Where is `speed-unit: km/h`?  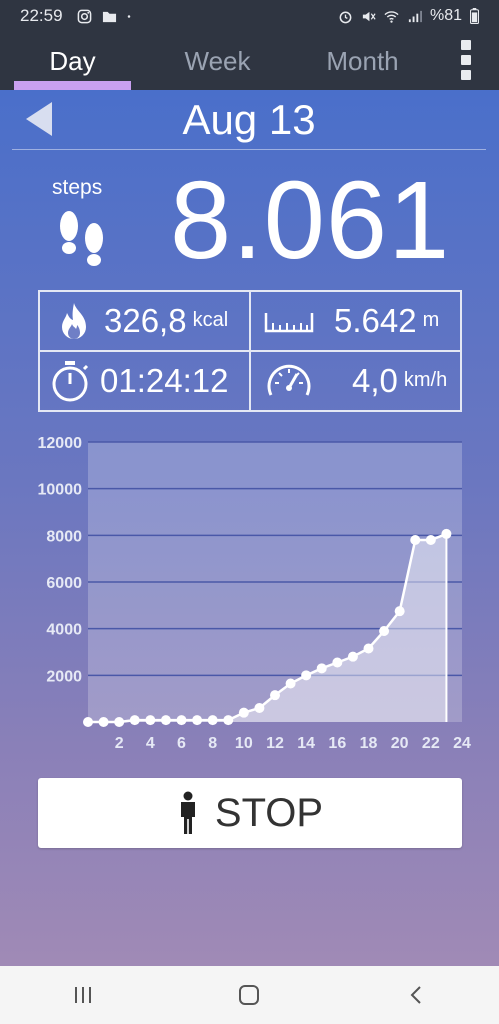 speed-unit: km/h is located at coordinates (425, 379).